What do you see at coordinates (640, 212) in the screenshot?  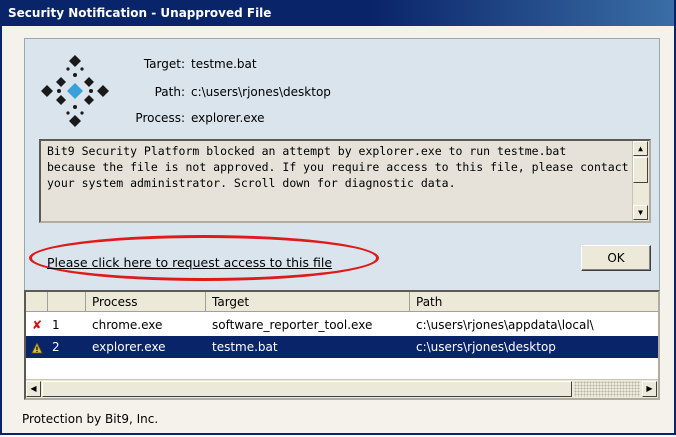 I see `scroll-down-icon: ▼` at bounding box center [640, 212].